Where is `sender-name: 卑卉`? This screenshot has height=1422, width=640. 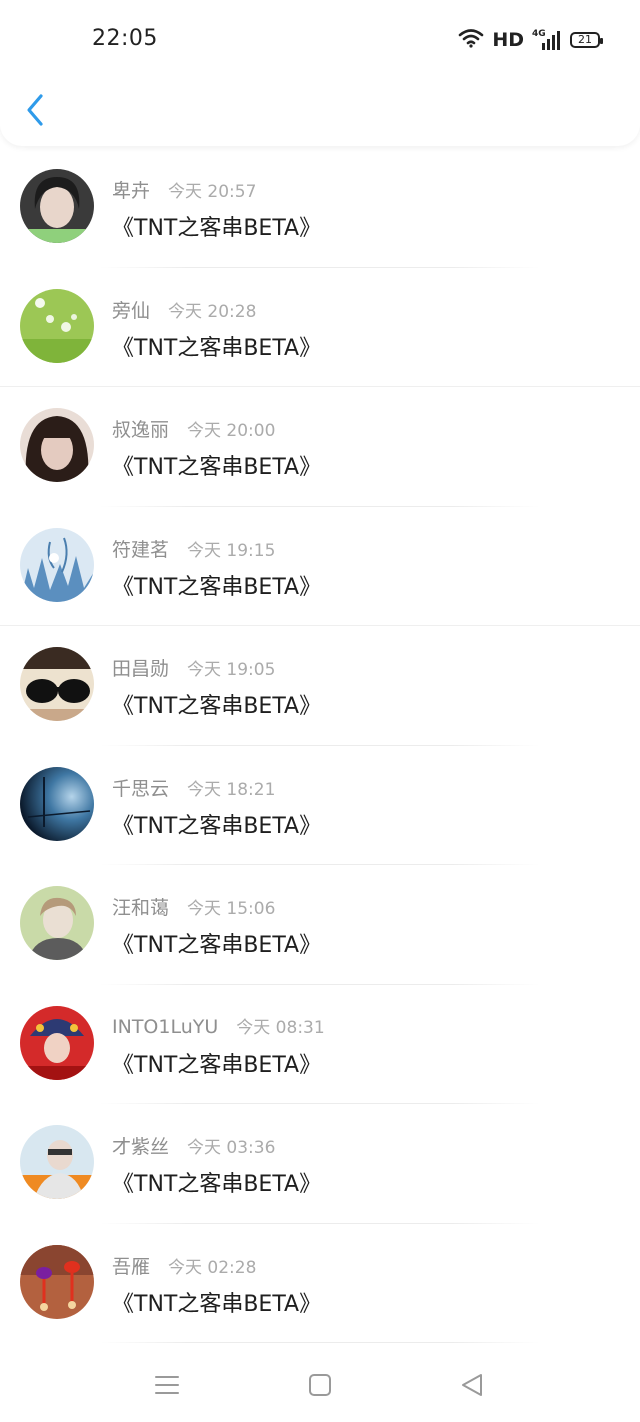 sender-name: 卑卉 is located at coordinates (131, 191).